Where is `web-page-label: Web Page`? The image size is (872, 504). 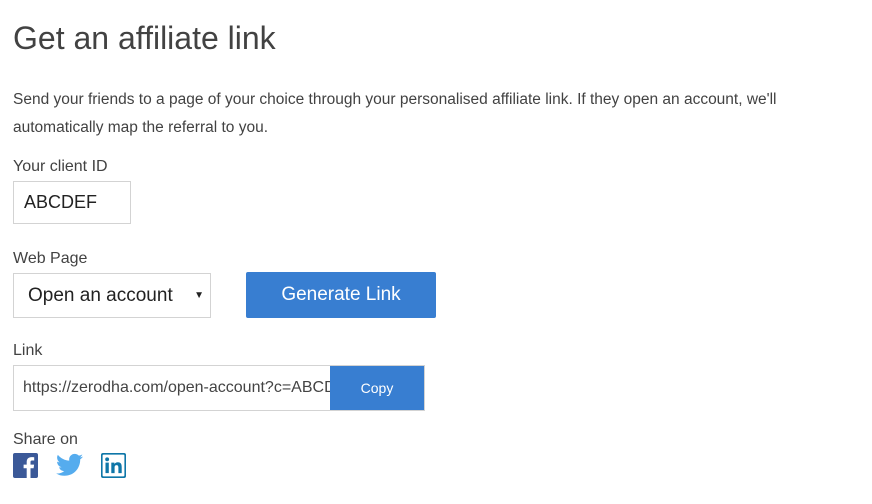 web-page-label: Web Page is located at coordinates (50, 258).